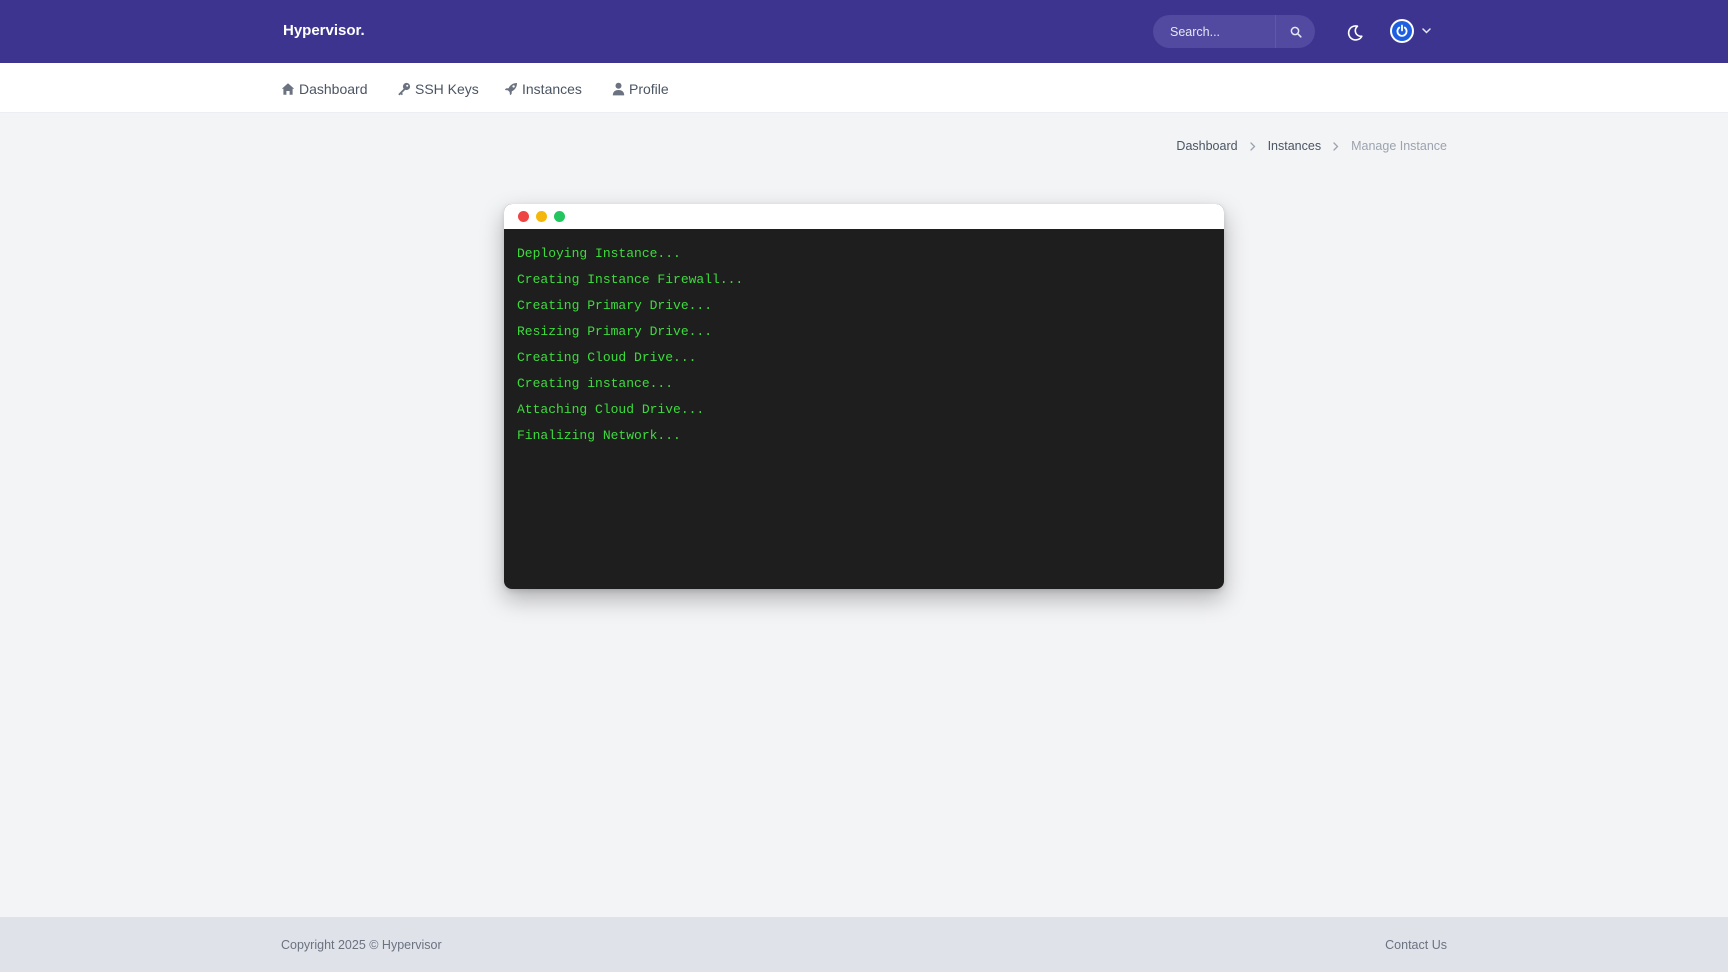  I want to click on contact-us-link: Contact Us, so click(1416, 945).